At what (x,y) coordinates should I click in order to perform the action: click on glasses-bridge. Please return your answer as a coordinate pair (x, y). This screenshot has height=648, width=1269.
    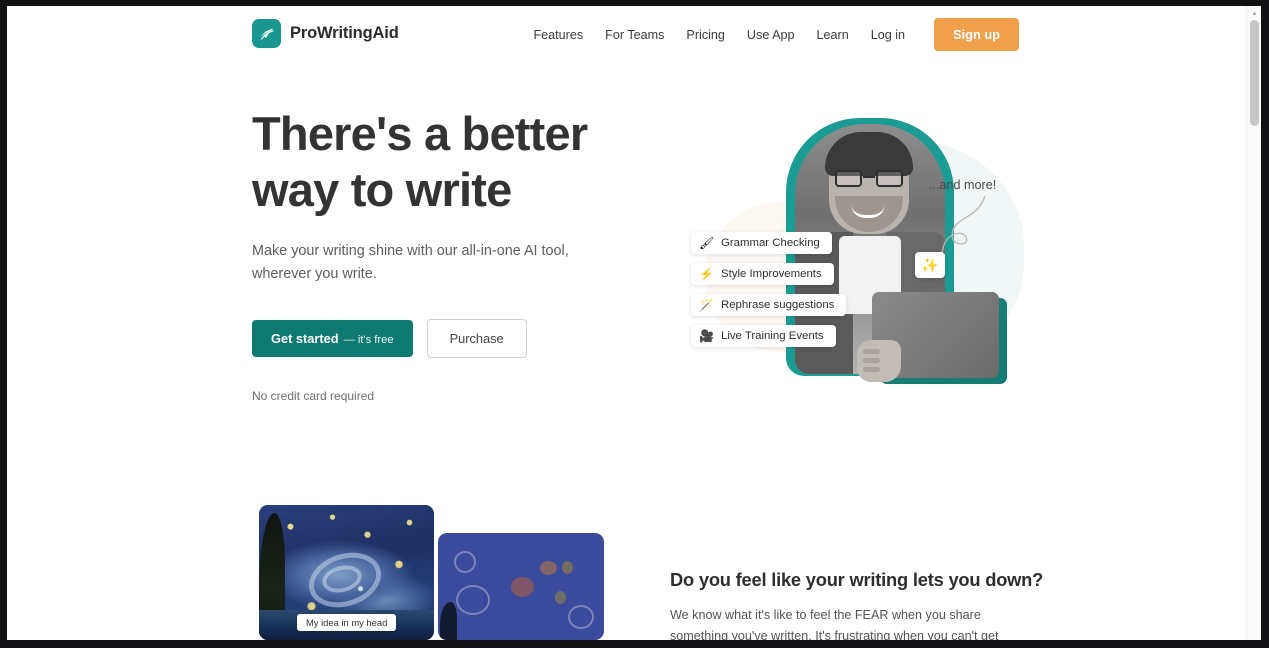
    Looking at the image, I should click on (869, 177).